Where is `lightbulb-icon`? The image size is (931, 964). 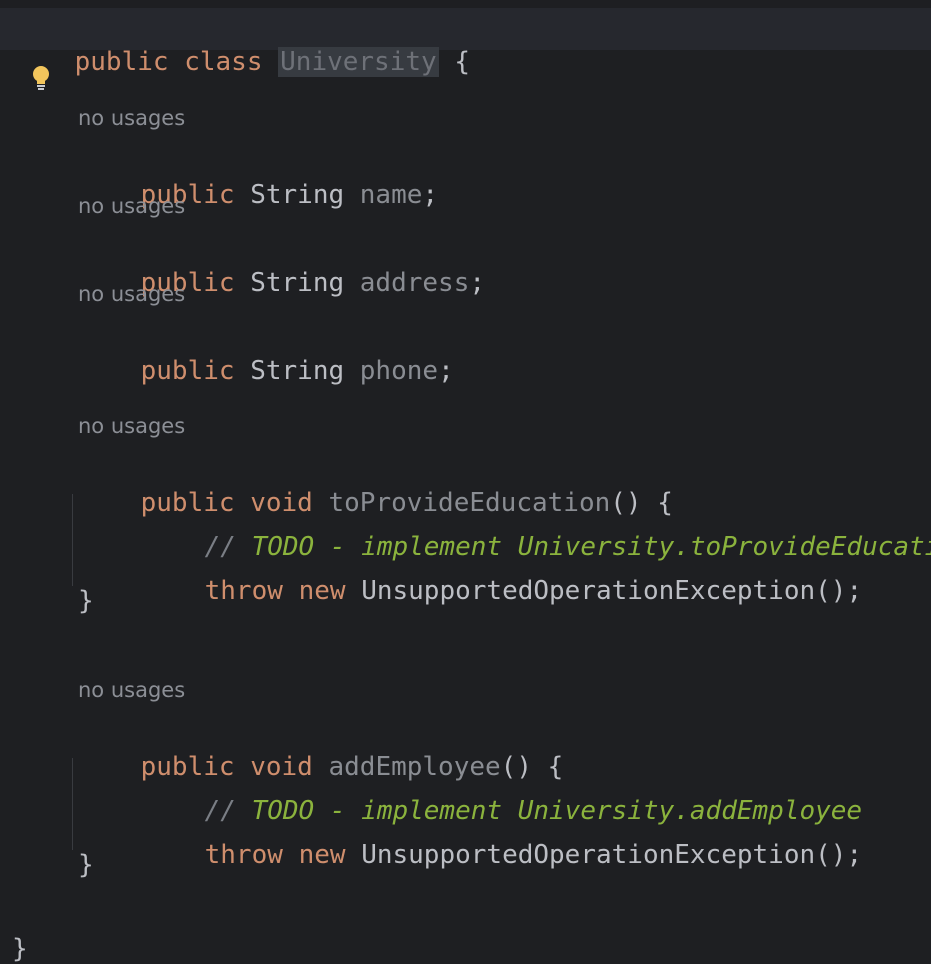
lightbulb-icon is located at coordinates (41, 79).